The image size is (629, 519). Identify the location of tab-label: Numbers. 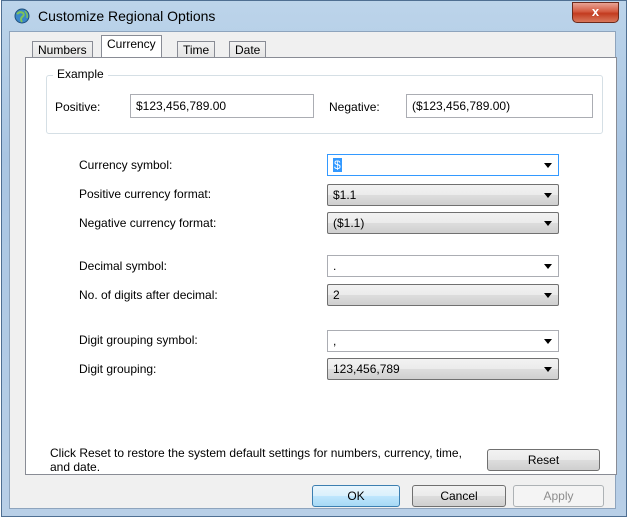
(62, 50).